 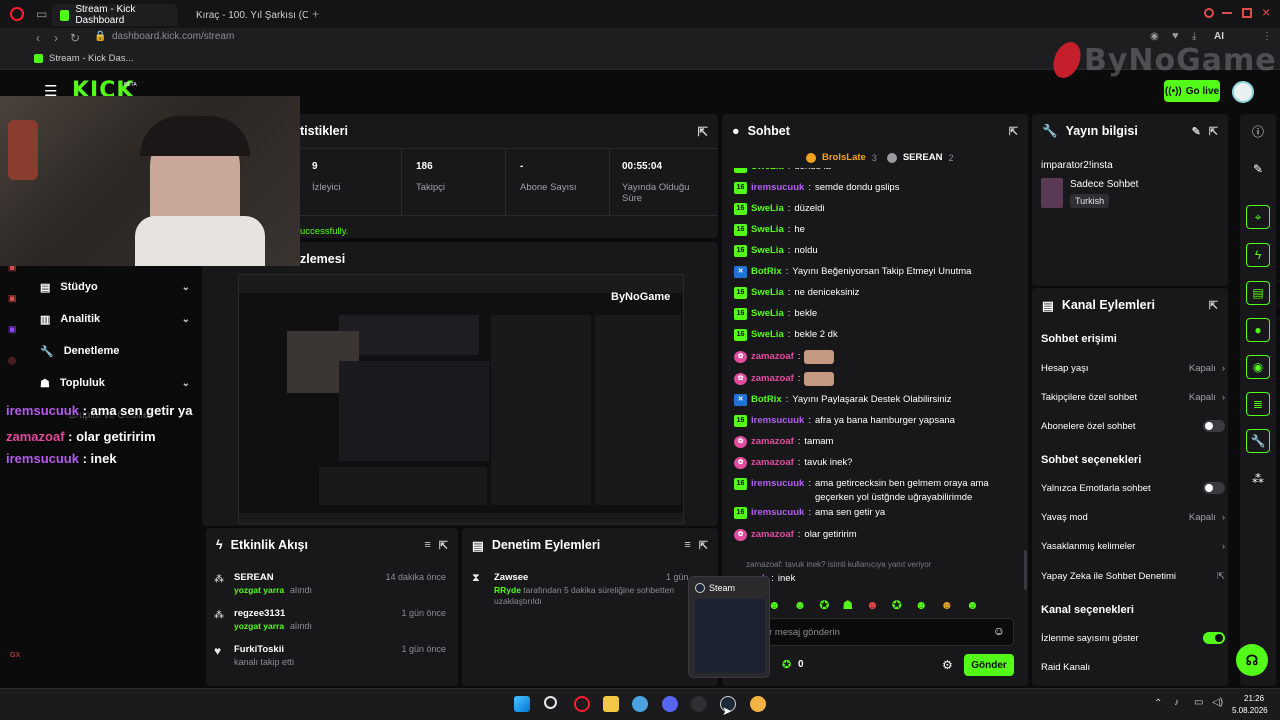 I want to click on support-chat-button: ☊, so click(x=1252, y=660).